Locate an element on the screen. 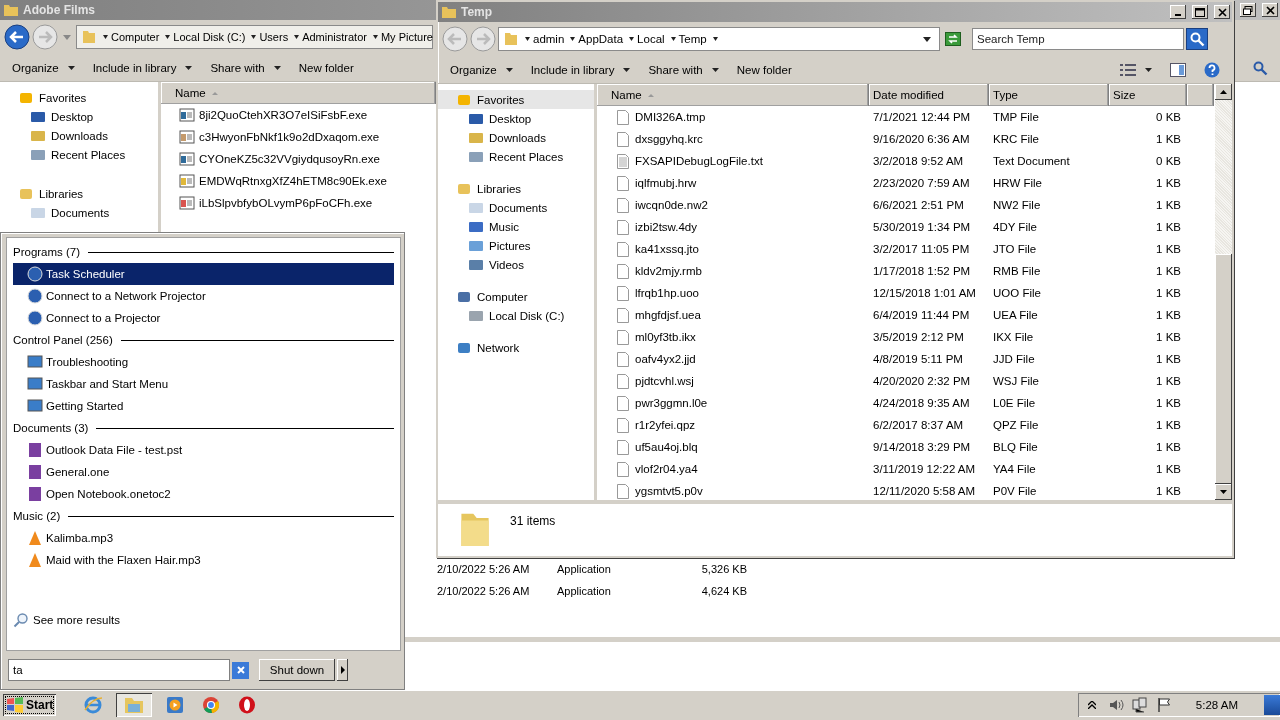 Image resolution: width=1280 pixels, height=720 pixels. file-item: 8ji2QuoCtehXR3O7eISiFsbF.exe is located at coordinates (264, 115).